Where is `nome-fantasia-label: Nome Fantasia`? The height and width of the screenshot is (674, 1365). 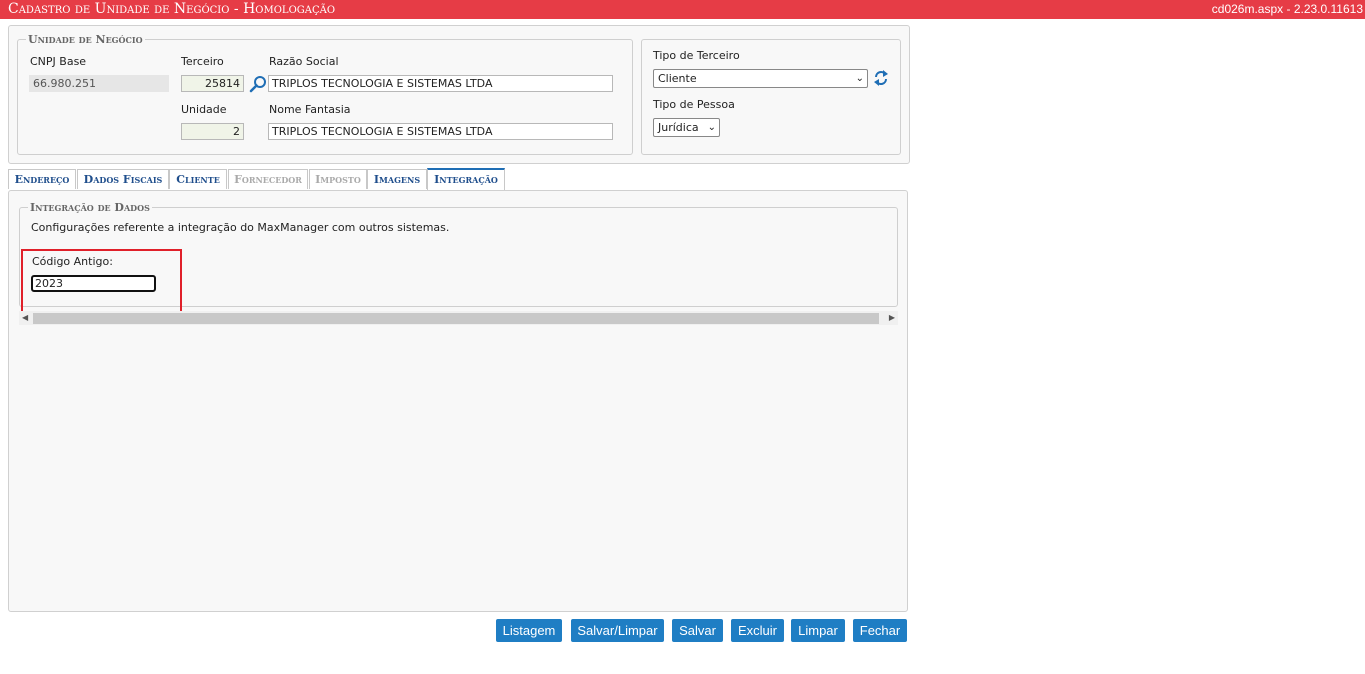 nome-fantasia-label: Nome Fantasia is located at coordinates (310, 109).